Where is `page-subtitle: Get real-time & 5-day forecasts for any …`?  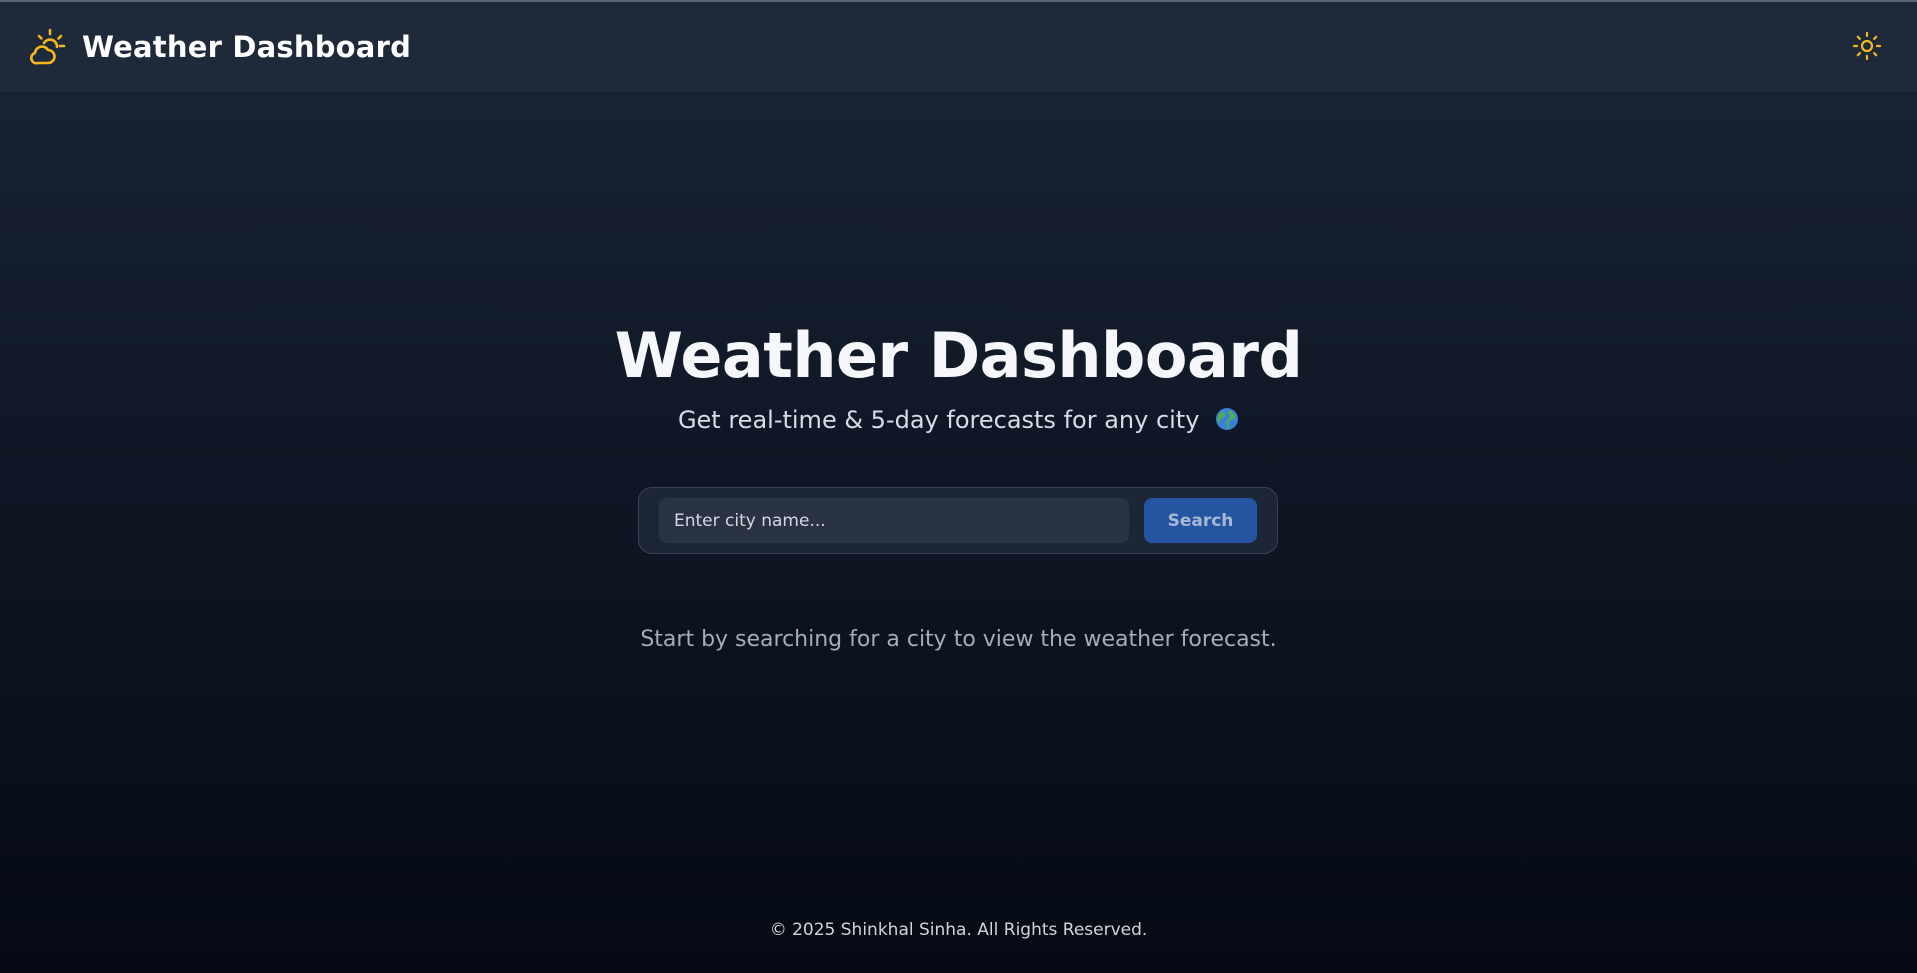
page-subtitle: Get real-time & 5-day forecasts for any … is located at coordinates (958, 421).